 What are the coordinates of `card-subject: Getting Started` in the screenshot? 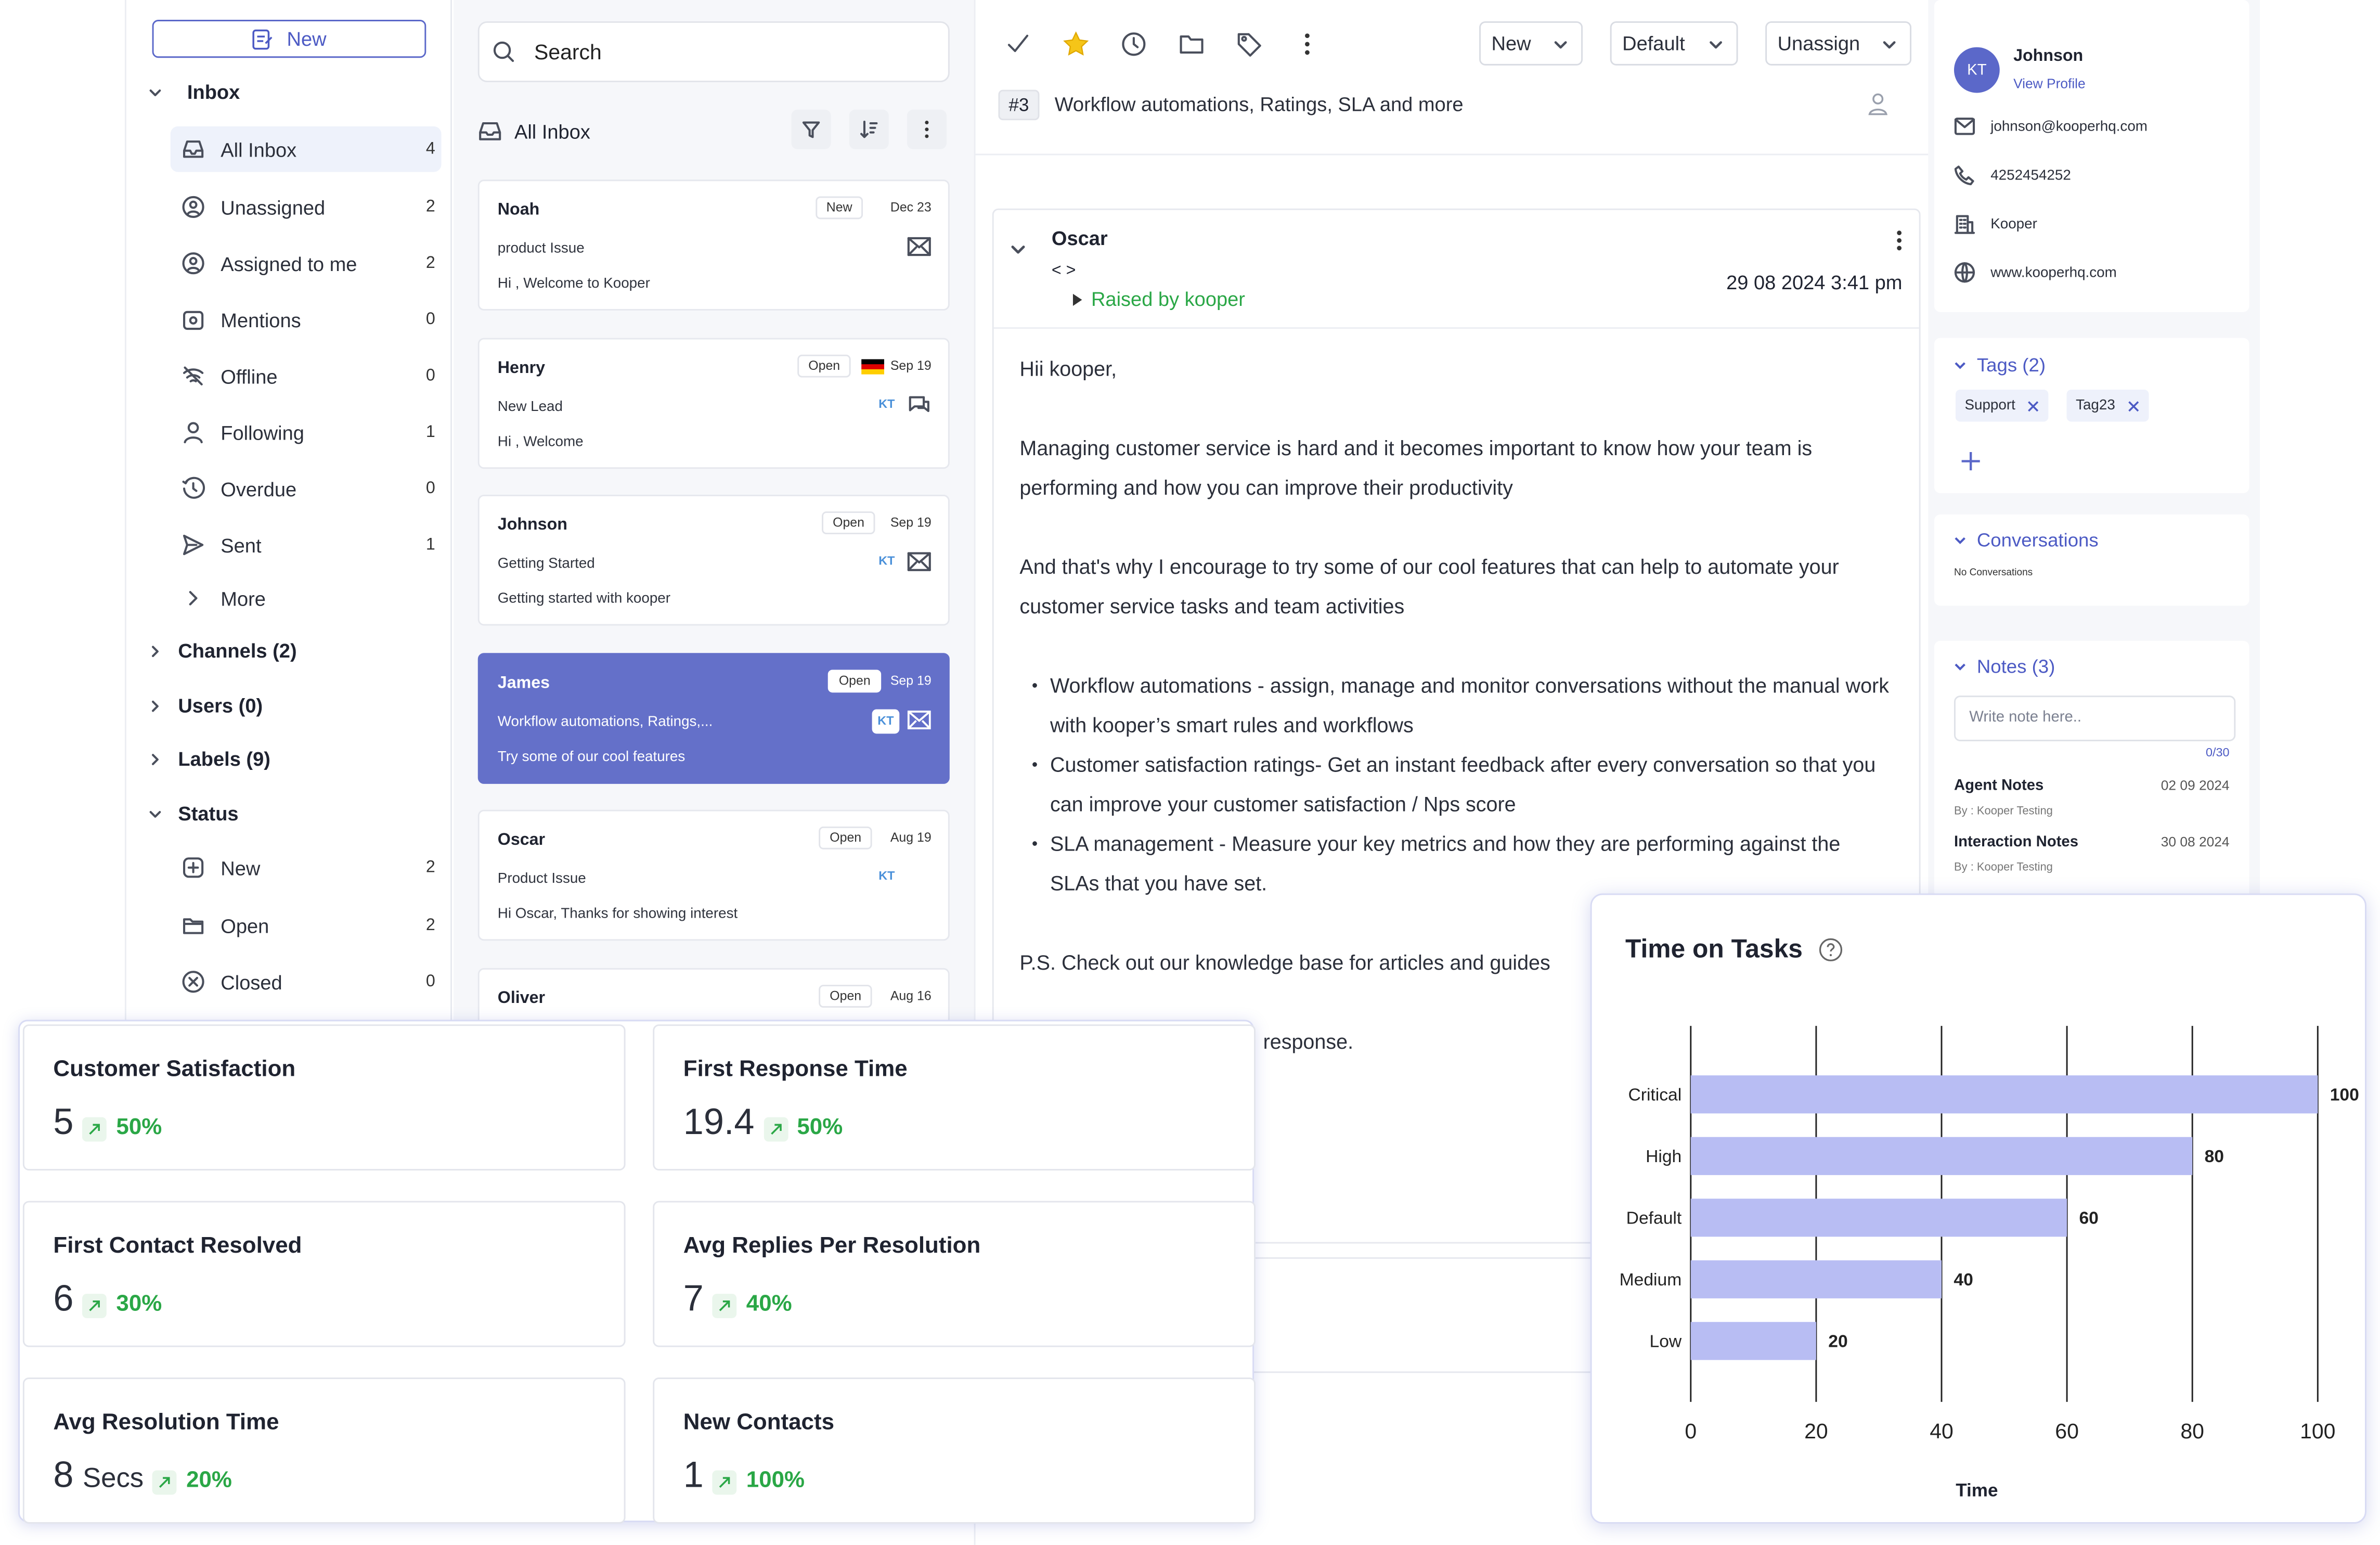 It's located at (546, 564).